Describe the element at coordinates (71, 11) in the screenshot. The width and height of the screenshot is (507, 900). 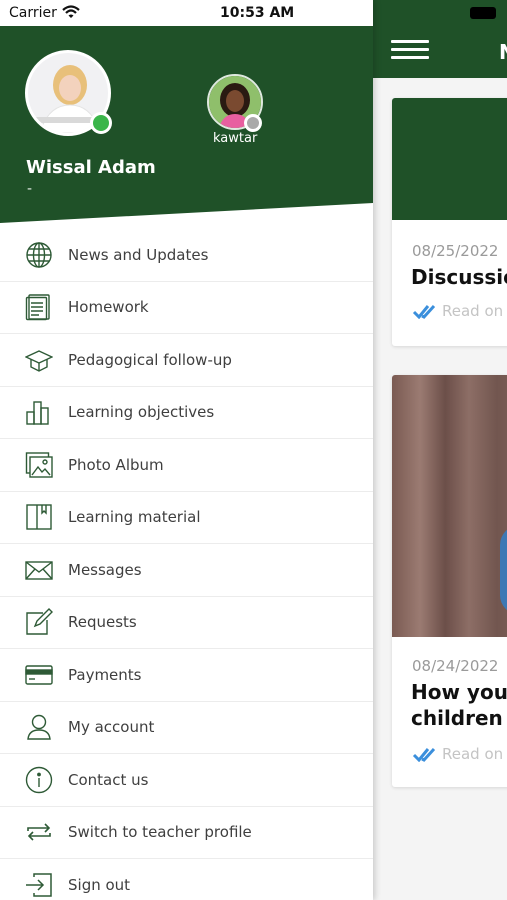
I see `wifi-icon` at that location.